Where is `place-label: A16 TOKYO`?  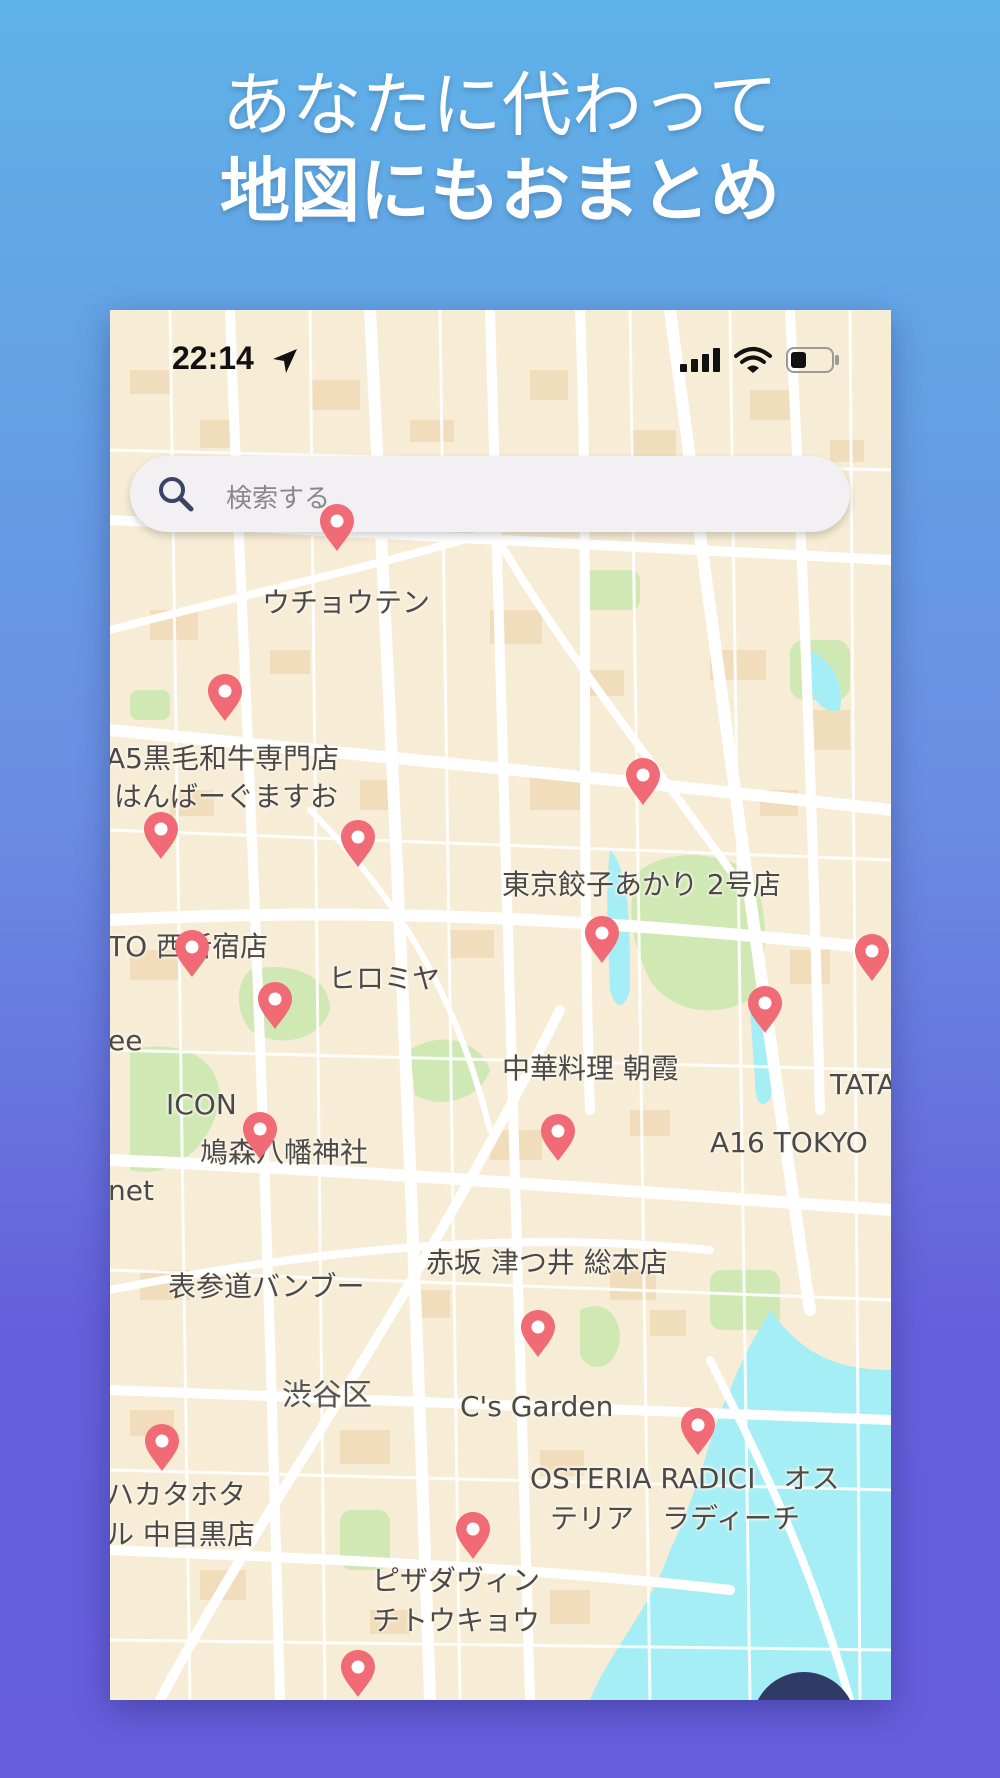 place-label: A16 TOKYO is located at coordinates (789, 1143).